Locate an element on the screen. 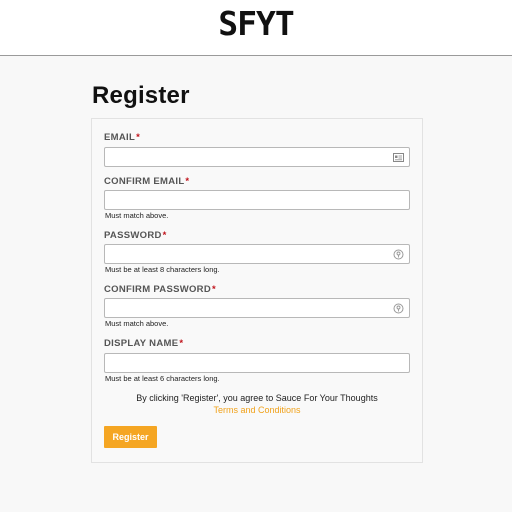  register-button: Register is located at coordinates (130, 437).